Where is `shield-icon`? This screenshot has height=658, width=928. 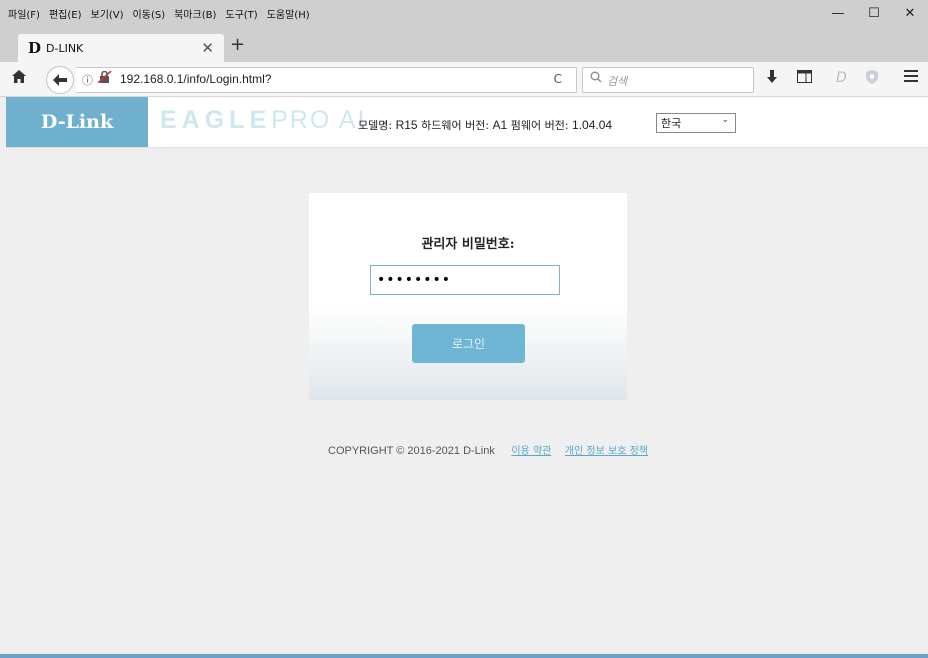 shield-icon is located at coordinates (872, 79).